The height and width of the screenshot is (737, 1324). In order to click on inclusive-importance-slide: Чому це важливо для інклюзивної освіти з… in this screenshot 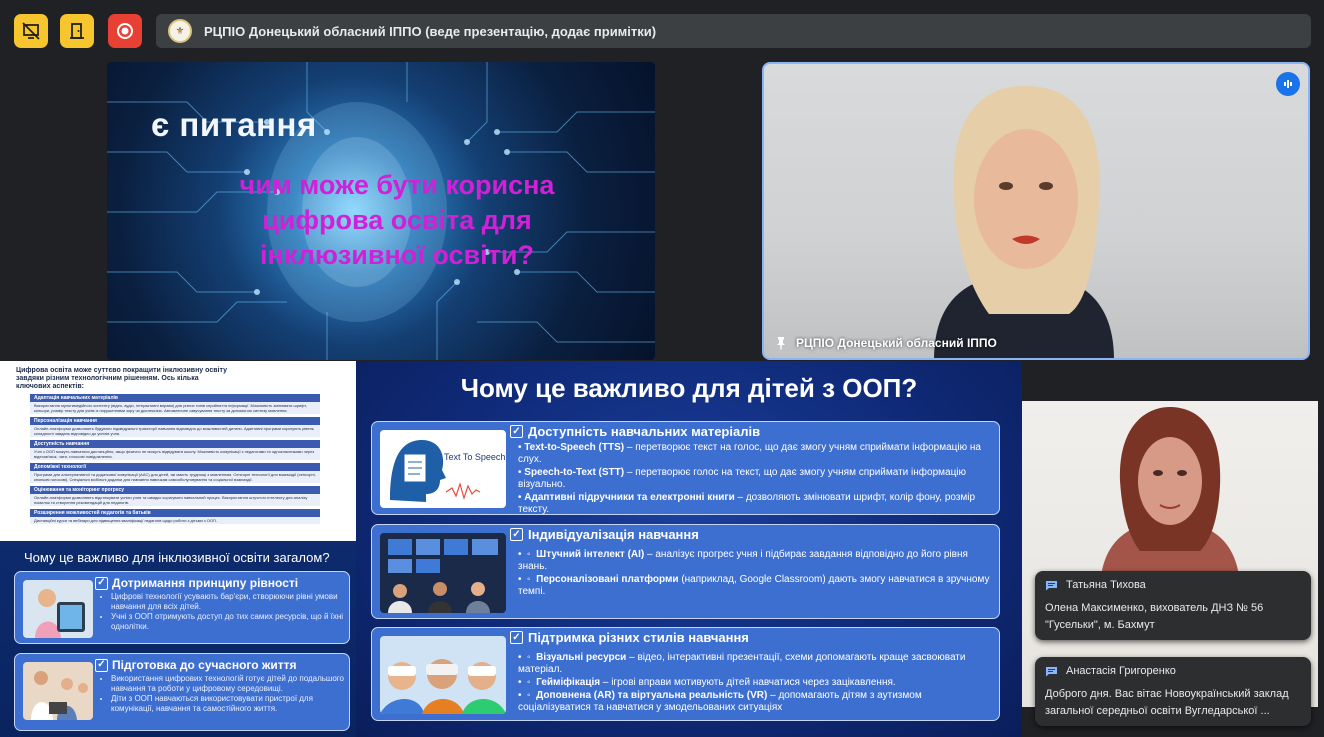, I will do `click(180, 639)`.